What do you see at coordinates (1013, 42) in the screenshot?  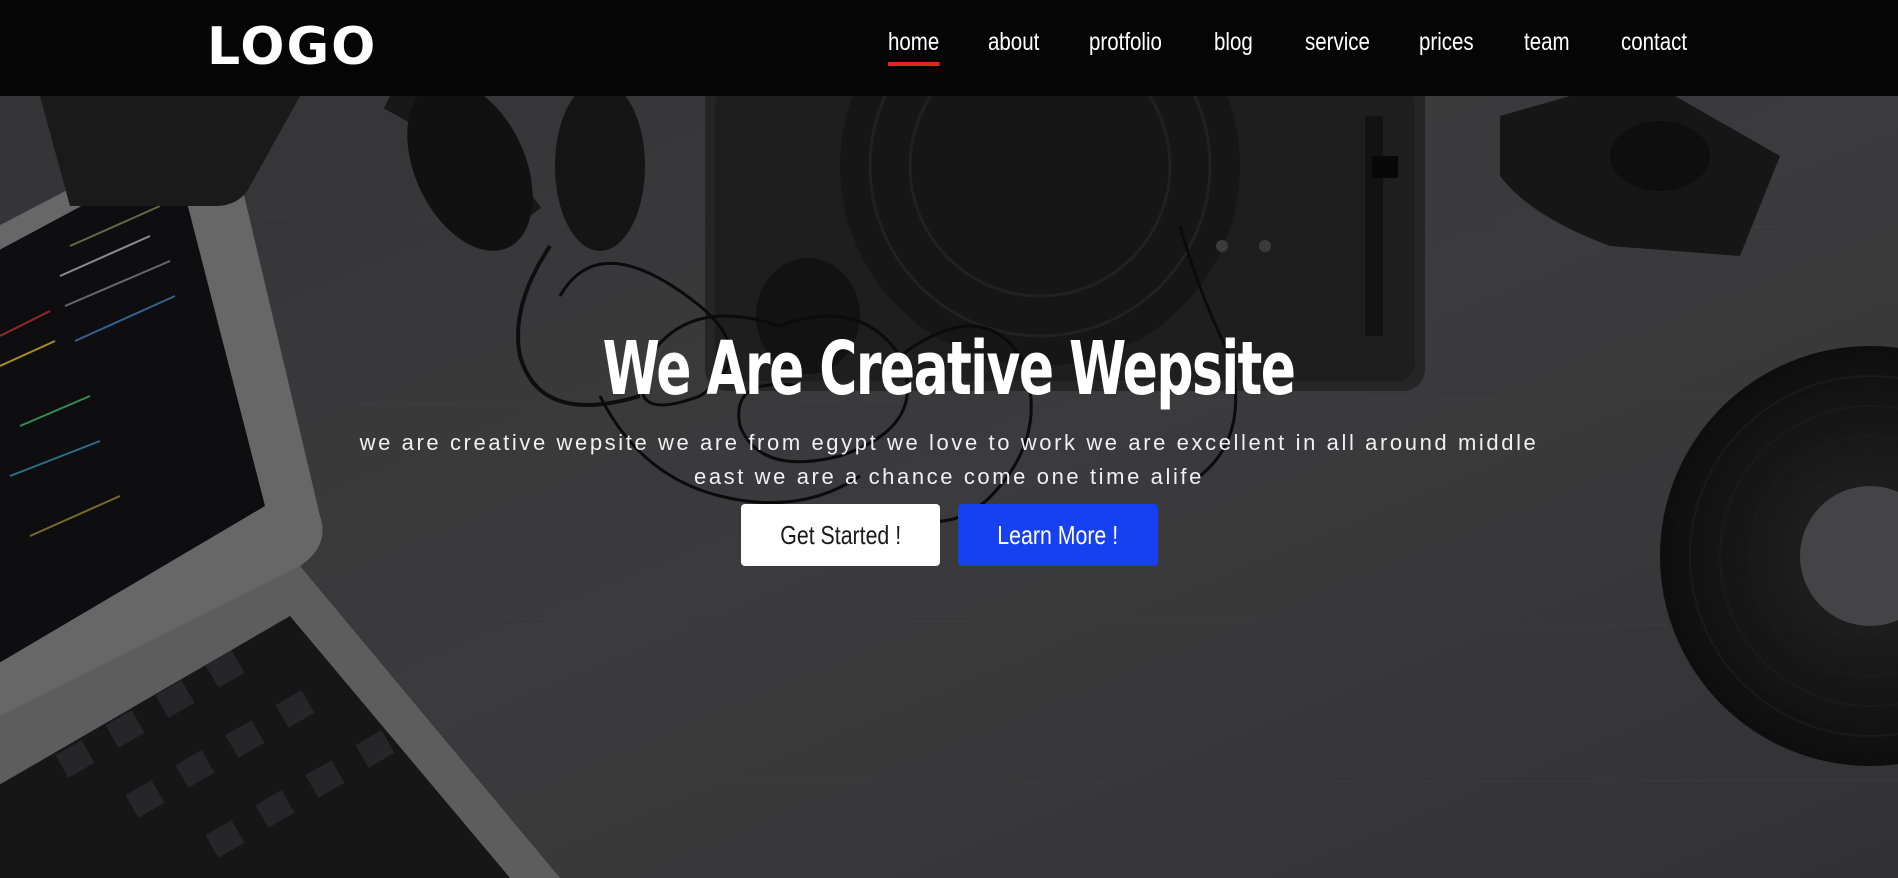 I see `nav-item-about: about` at bounding box center [1013, 42].